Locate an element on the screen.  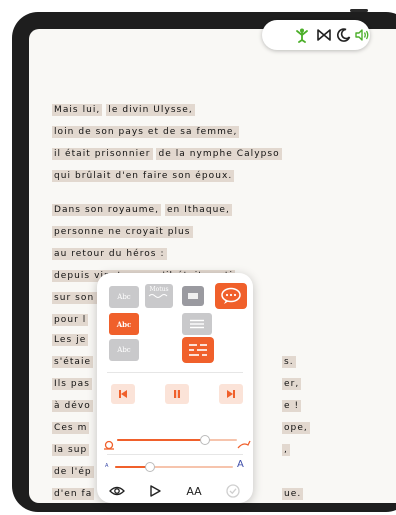
text-line: personne ne croyait plus is located at coordinates (122, 232).